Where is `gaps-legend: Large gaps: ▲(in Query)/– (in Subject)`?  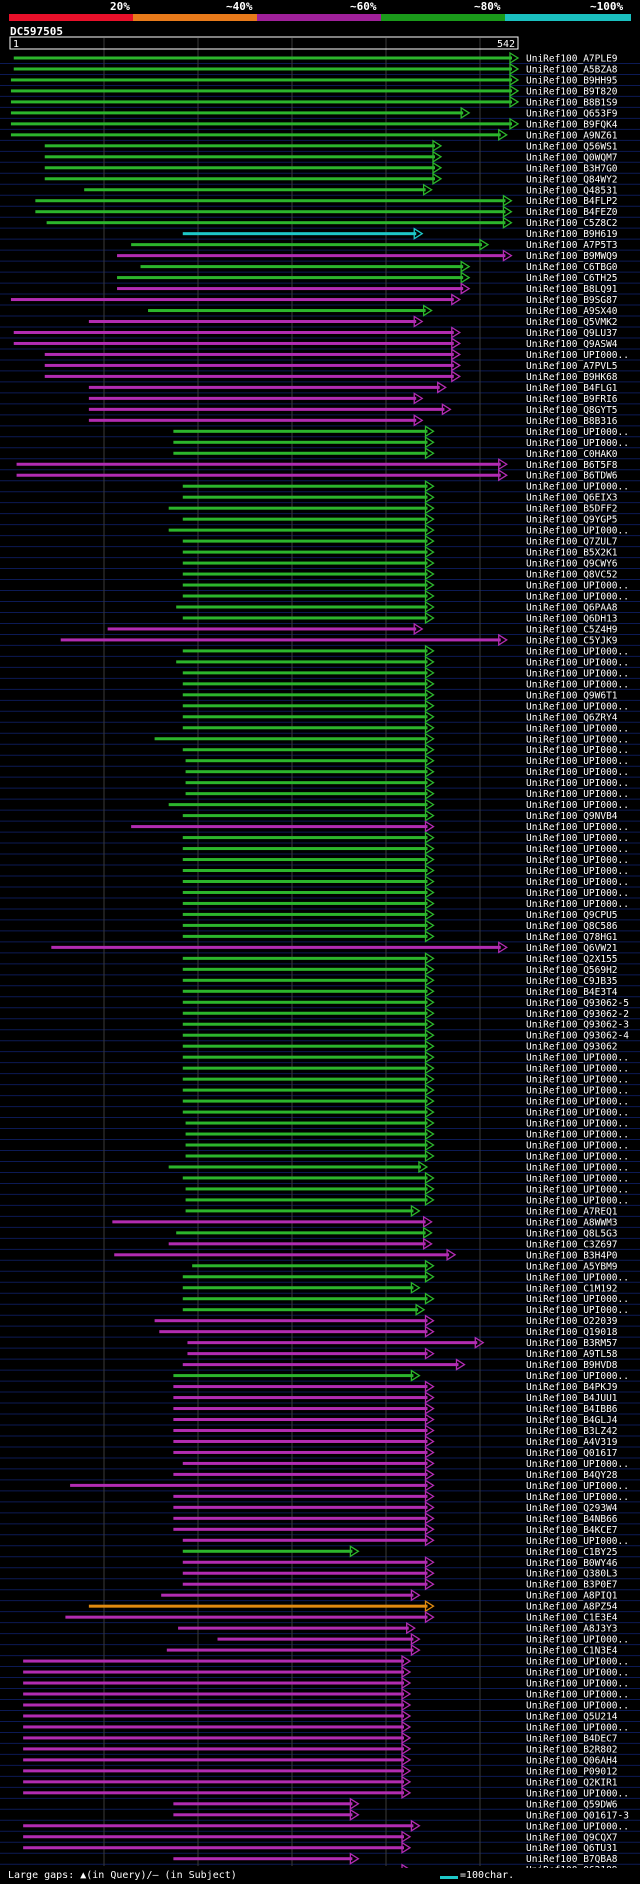 gaps-legend: Large gaps: ▲(in Query)/– (in Subject) is located at coordinates (122, 1875).